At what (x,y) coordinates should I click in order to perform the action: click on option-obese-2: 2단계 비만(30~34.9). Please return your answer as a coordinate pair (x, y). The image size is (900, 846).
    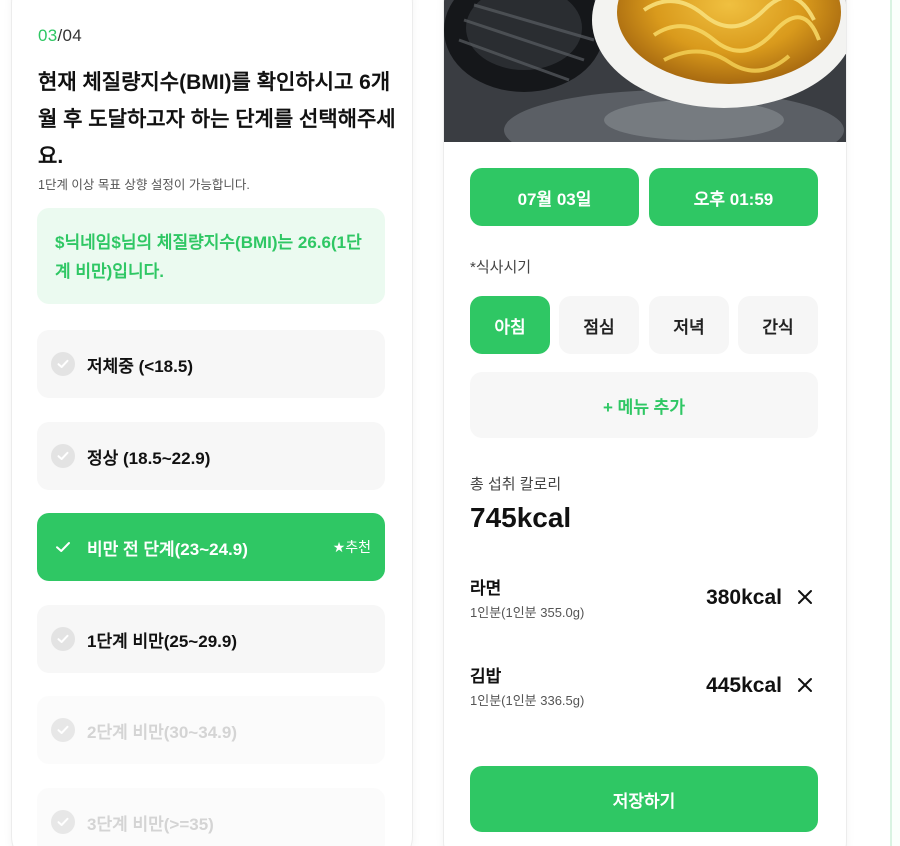
    Looking at the image, I should click on (211, 730).